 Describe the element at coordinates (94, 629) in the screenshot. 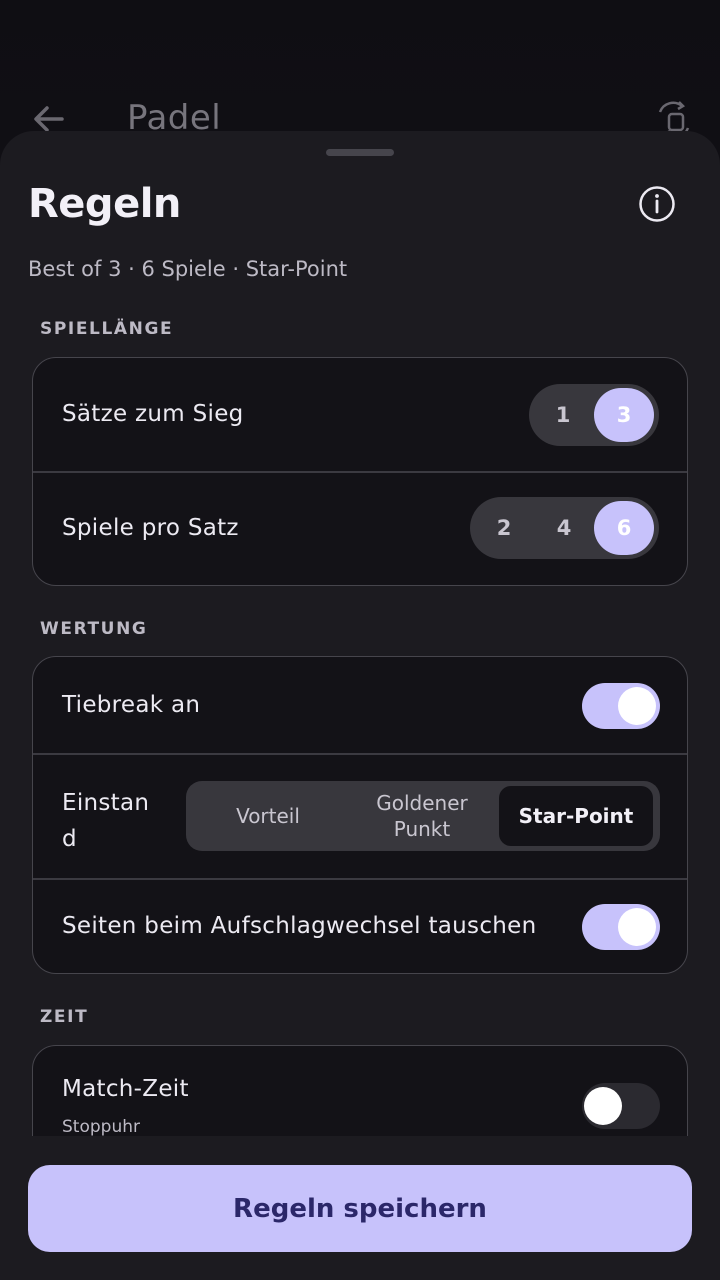

I see `section-label-wertung: WERTUNG` at that location.